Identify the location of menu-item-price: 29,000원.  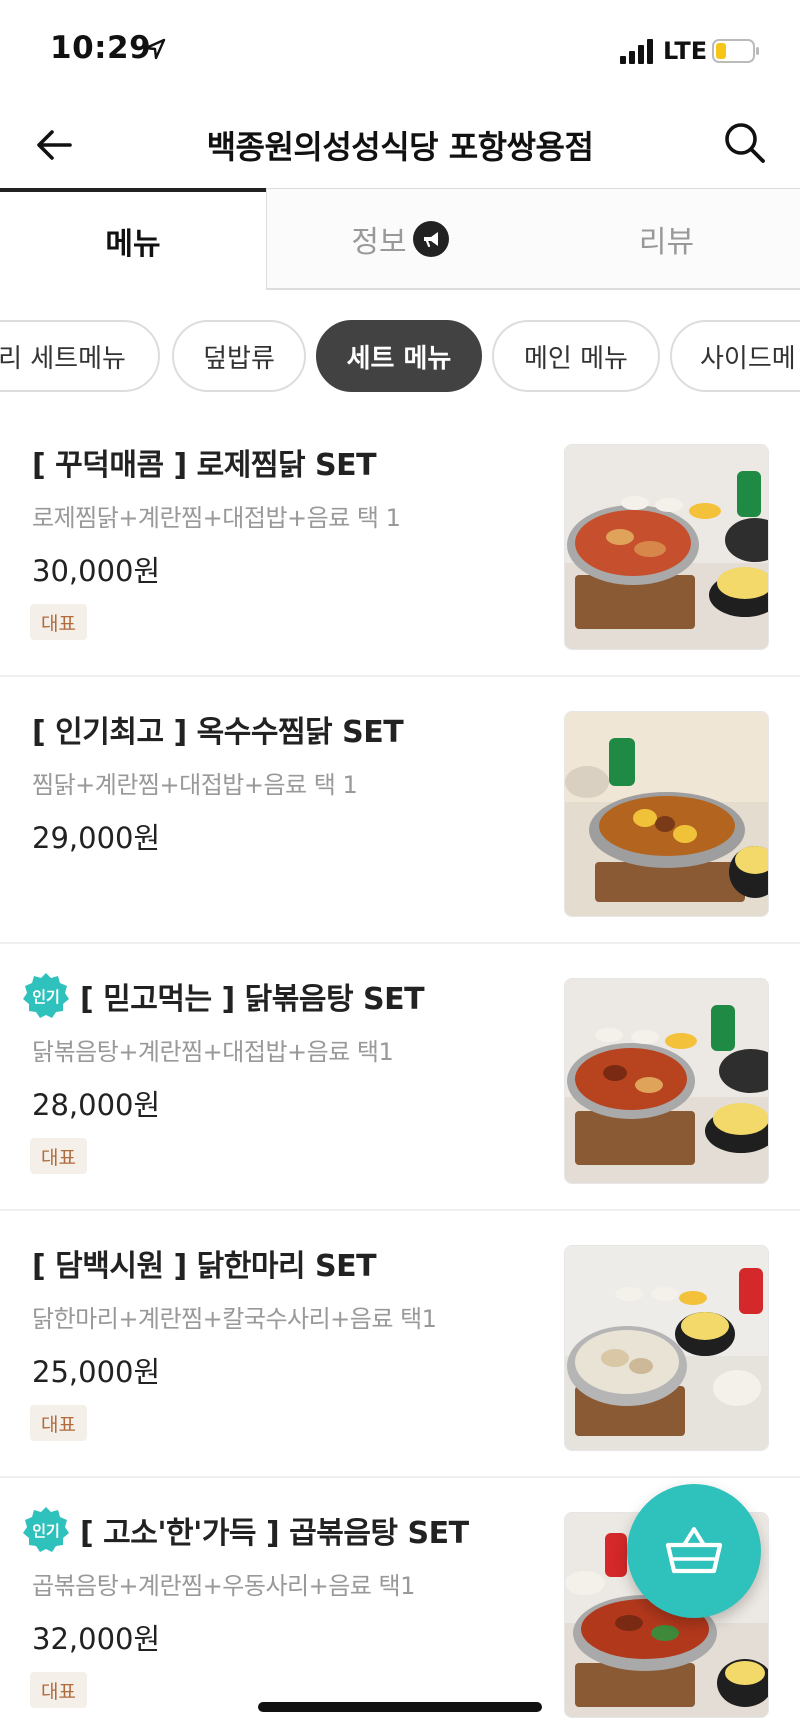
(96, 838).